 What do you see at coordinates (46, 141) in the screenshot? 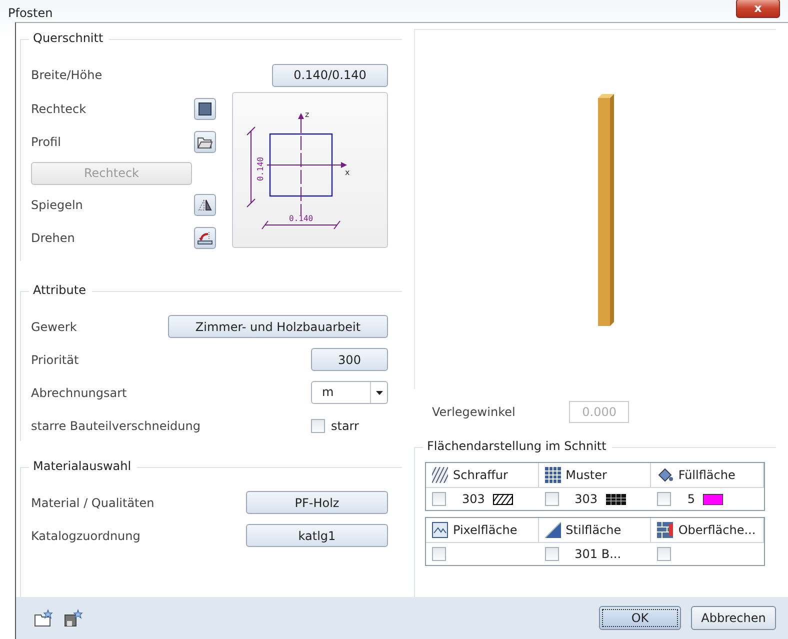
I see `field-label: Profil` at bounding box center [46, 141].